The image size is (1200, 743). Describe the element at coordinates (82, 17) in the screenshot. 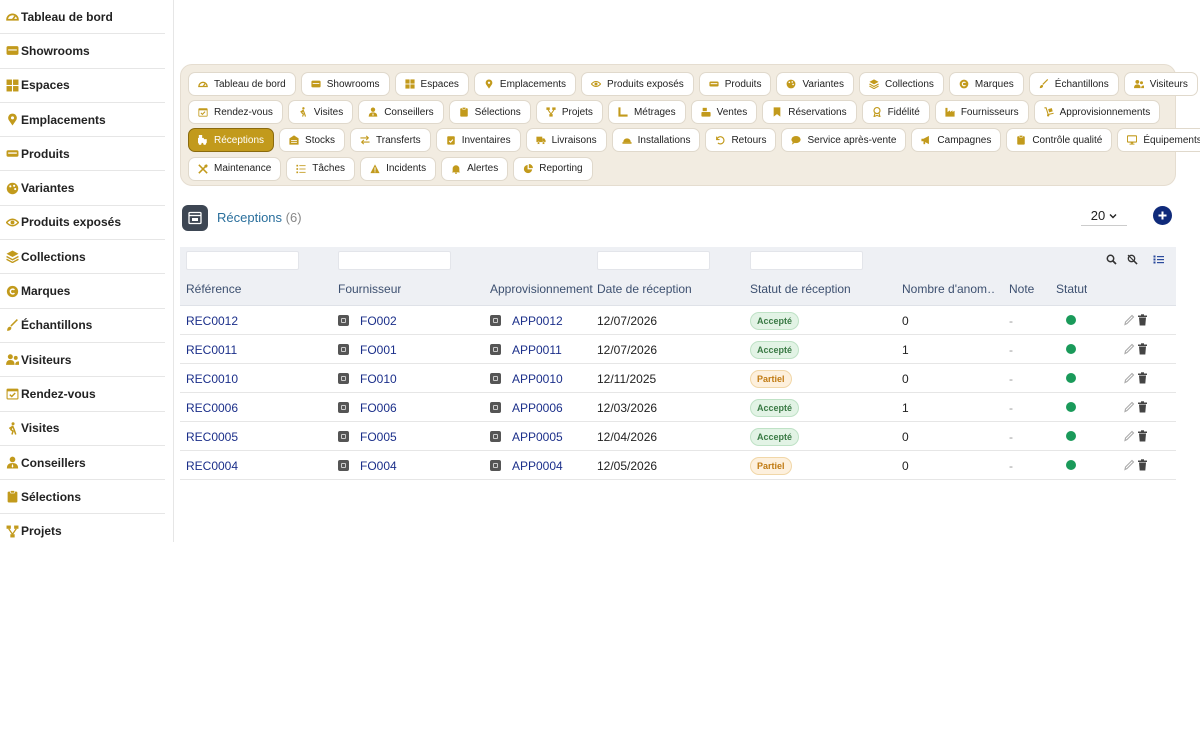

I see `sidebar-item-tableau-de-bord: Tableau de bord` at that location.